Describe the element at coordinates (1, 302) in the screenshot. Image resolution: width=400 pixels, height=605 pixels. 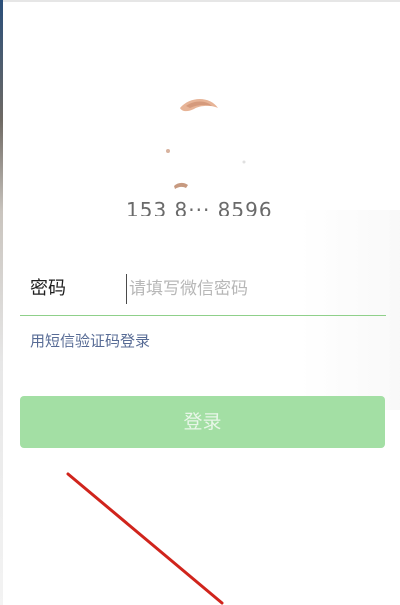
I see `window-edge` at that location.